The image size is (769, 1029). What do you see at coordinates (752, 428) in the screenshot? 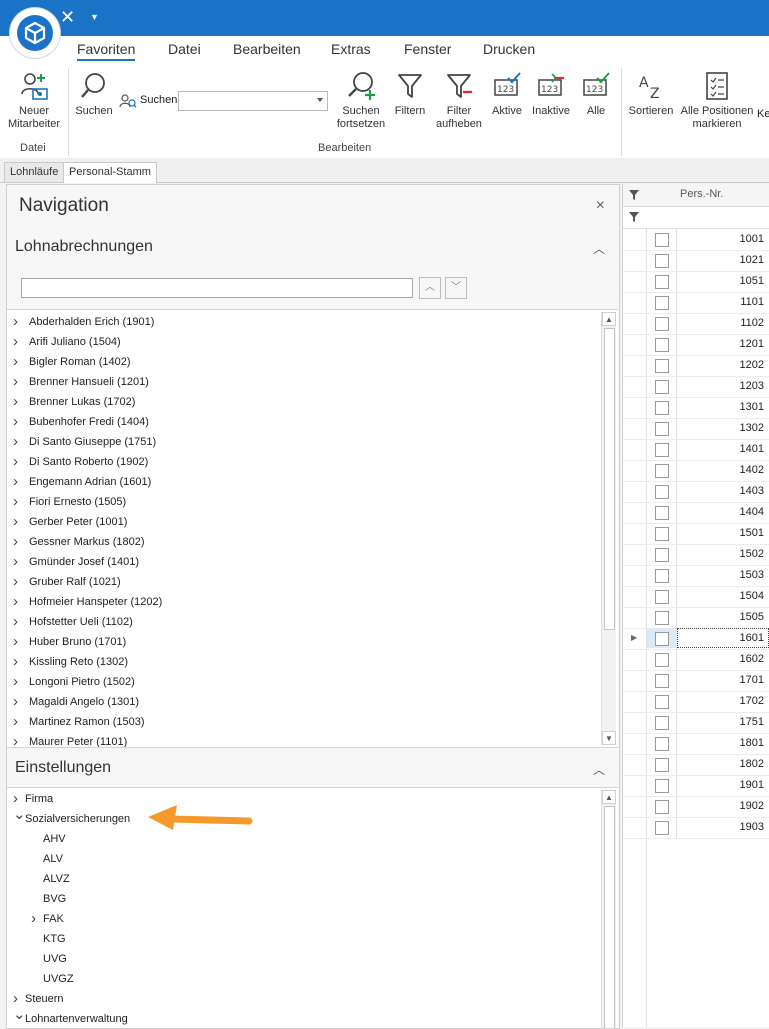
I see `pers-nr-cell: 1302` at bounding box center [752, 428].